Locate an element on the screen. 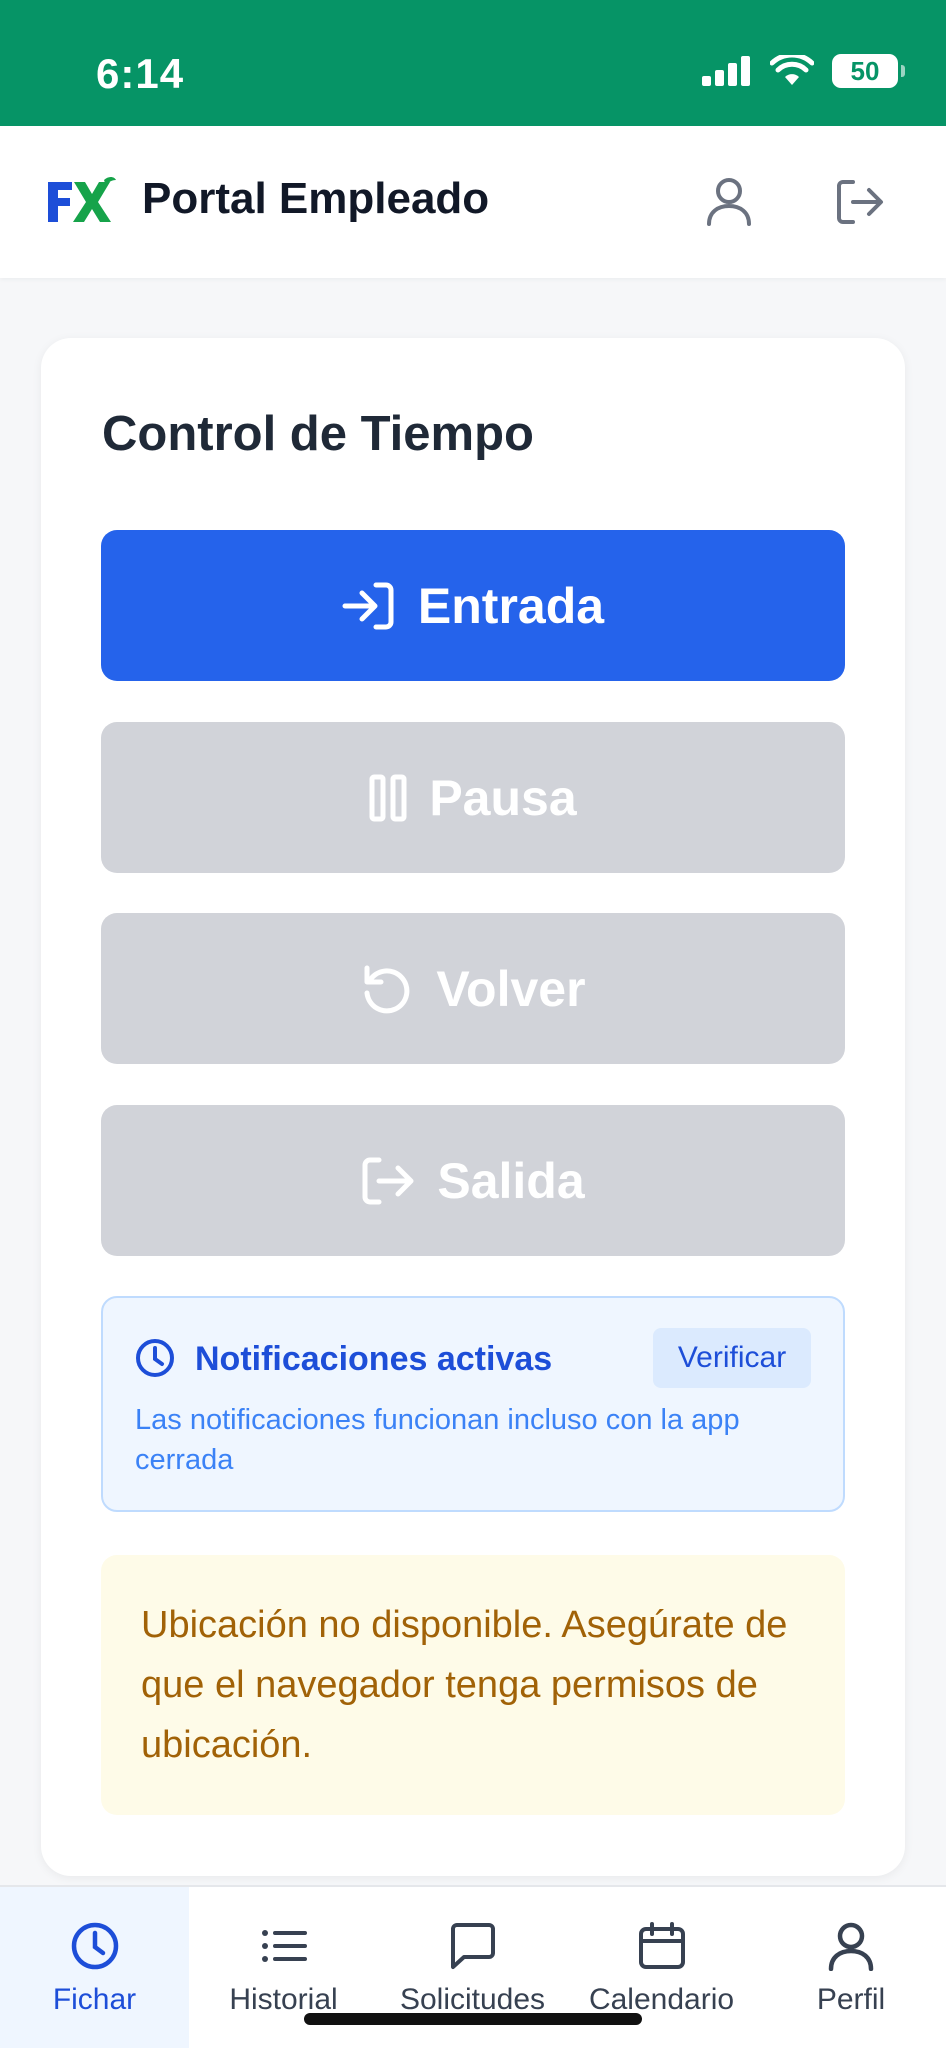 Image resolution: width=946 pixels, height=2048 pixels. nav-item-perfil: Perfil is located at coordinates (851, 1967).